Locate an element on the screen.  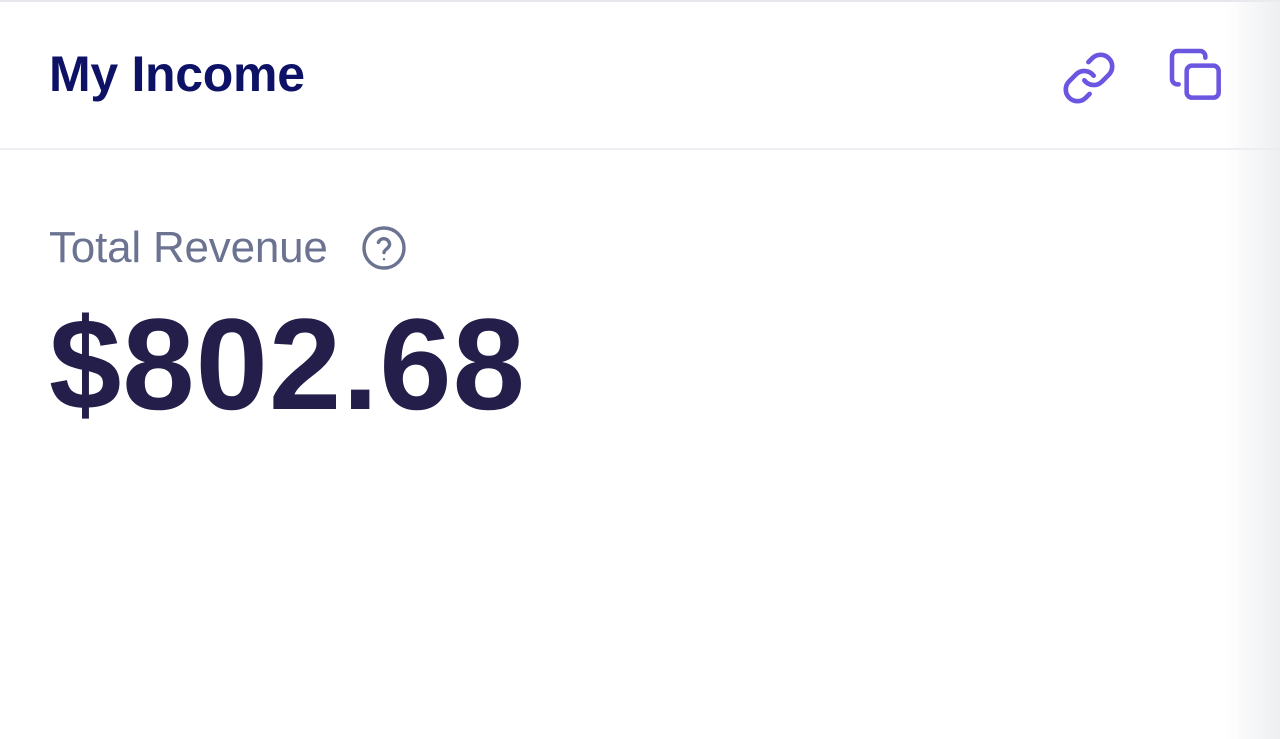
link-icon is located at coordinates (1089, 78).